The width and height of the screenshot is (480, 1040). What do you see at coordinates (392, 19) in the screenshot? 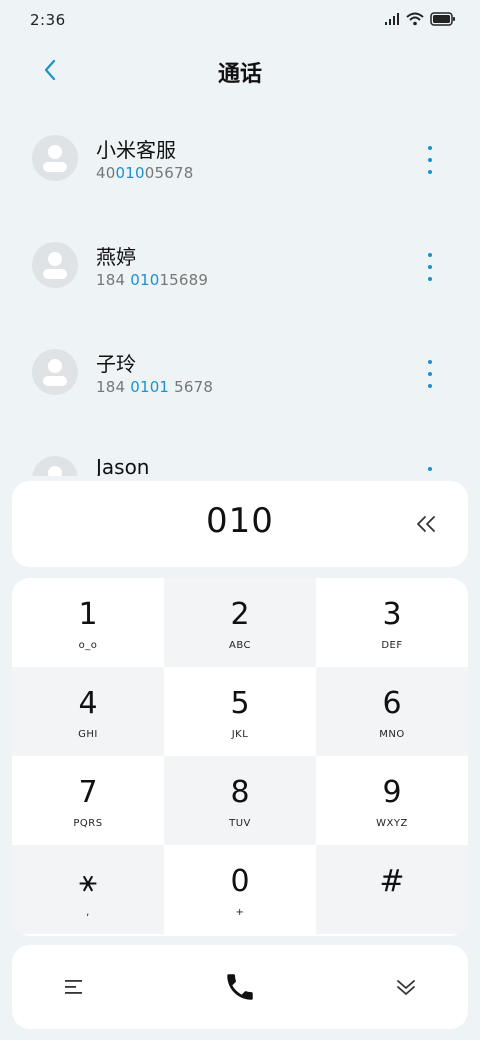
I see `signal-icon` at bounding box center [392, 19].